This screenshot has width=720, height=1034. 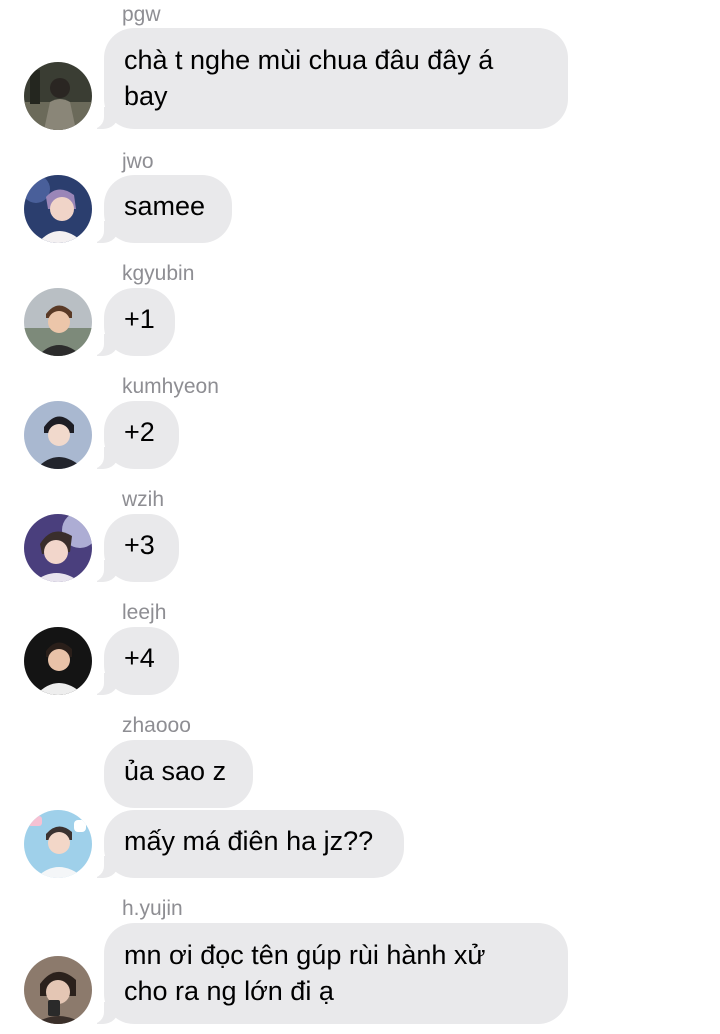 What do you see at coordinates (309, 60) in the screenshot?
I see `message-text-line: chà t nghe mùi chua đâu đây á` at bounding box center [309, 60].